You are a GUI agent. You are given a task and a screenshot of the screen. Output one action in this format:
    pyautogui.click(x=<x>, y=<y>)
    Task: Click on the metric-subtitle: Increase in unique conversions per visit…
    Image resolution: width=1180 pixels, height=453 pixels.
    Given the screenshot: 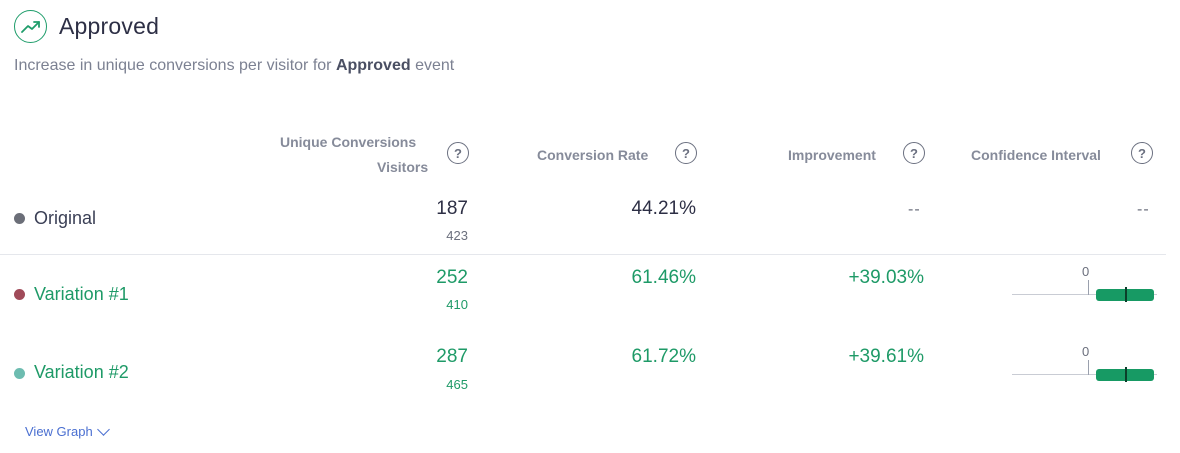 What is the action you would take?
    pyautogui.click(x=234, y=66)
    